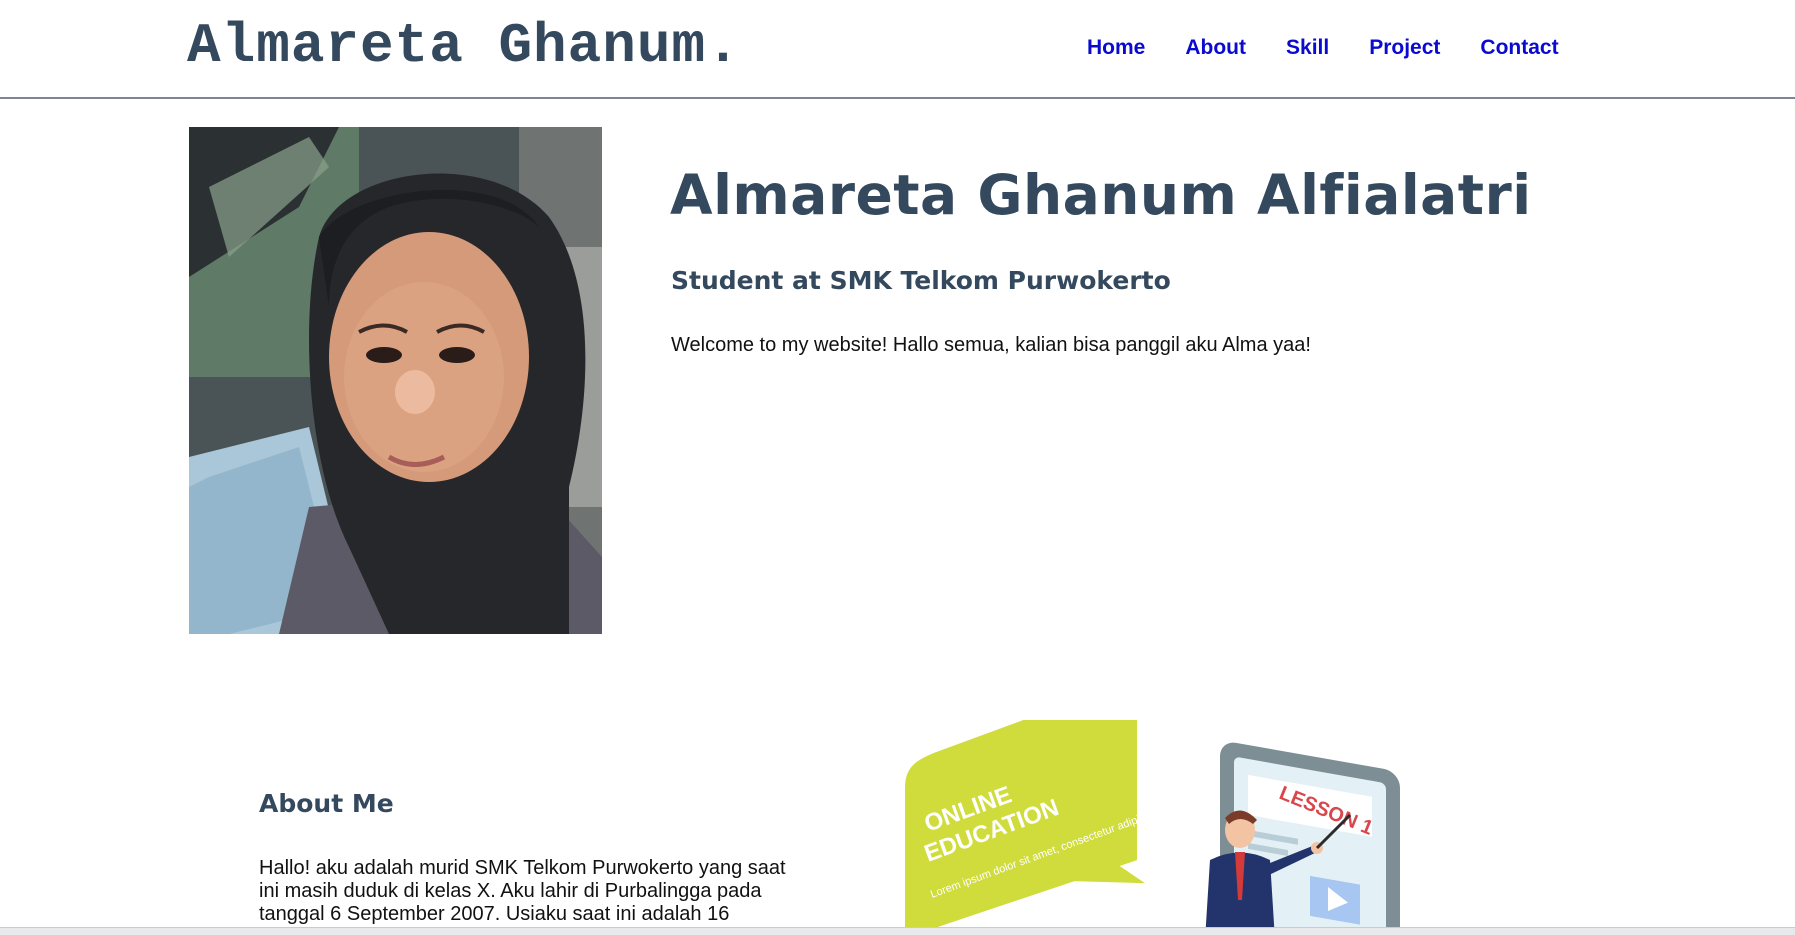 The height and width of the screenshot is (935, 1795). I want to click on hero-name: Almareta Ghanum Alfialatri, so click(1101, 195).